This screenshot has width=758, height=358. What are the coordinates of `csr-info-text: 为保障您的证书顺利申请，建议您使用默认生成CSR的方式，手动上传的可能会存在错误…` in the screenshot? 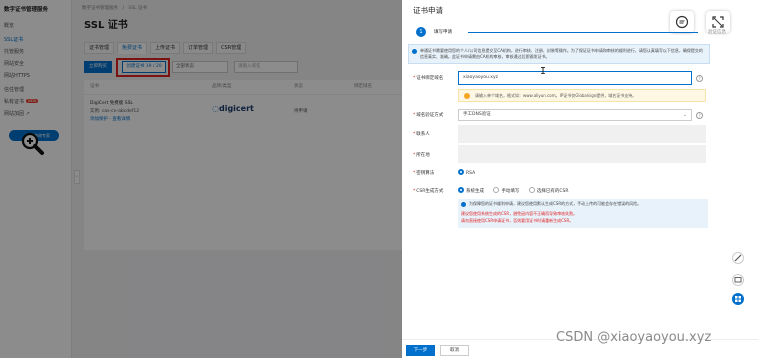 It's located at (555, 203).